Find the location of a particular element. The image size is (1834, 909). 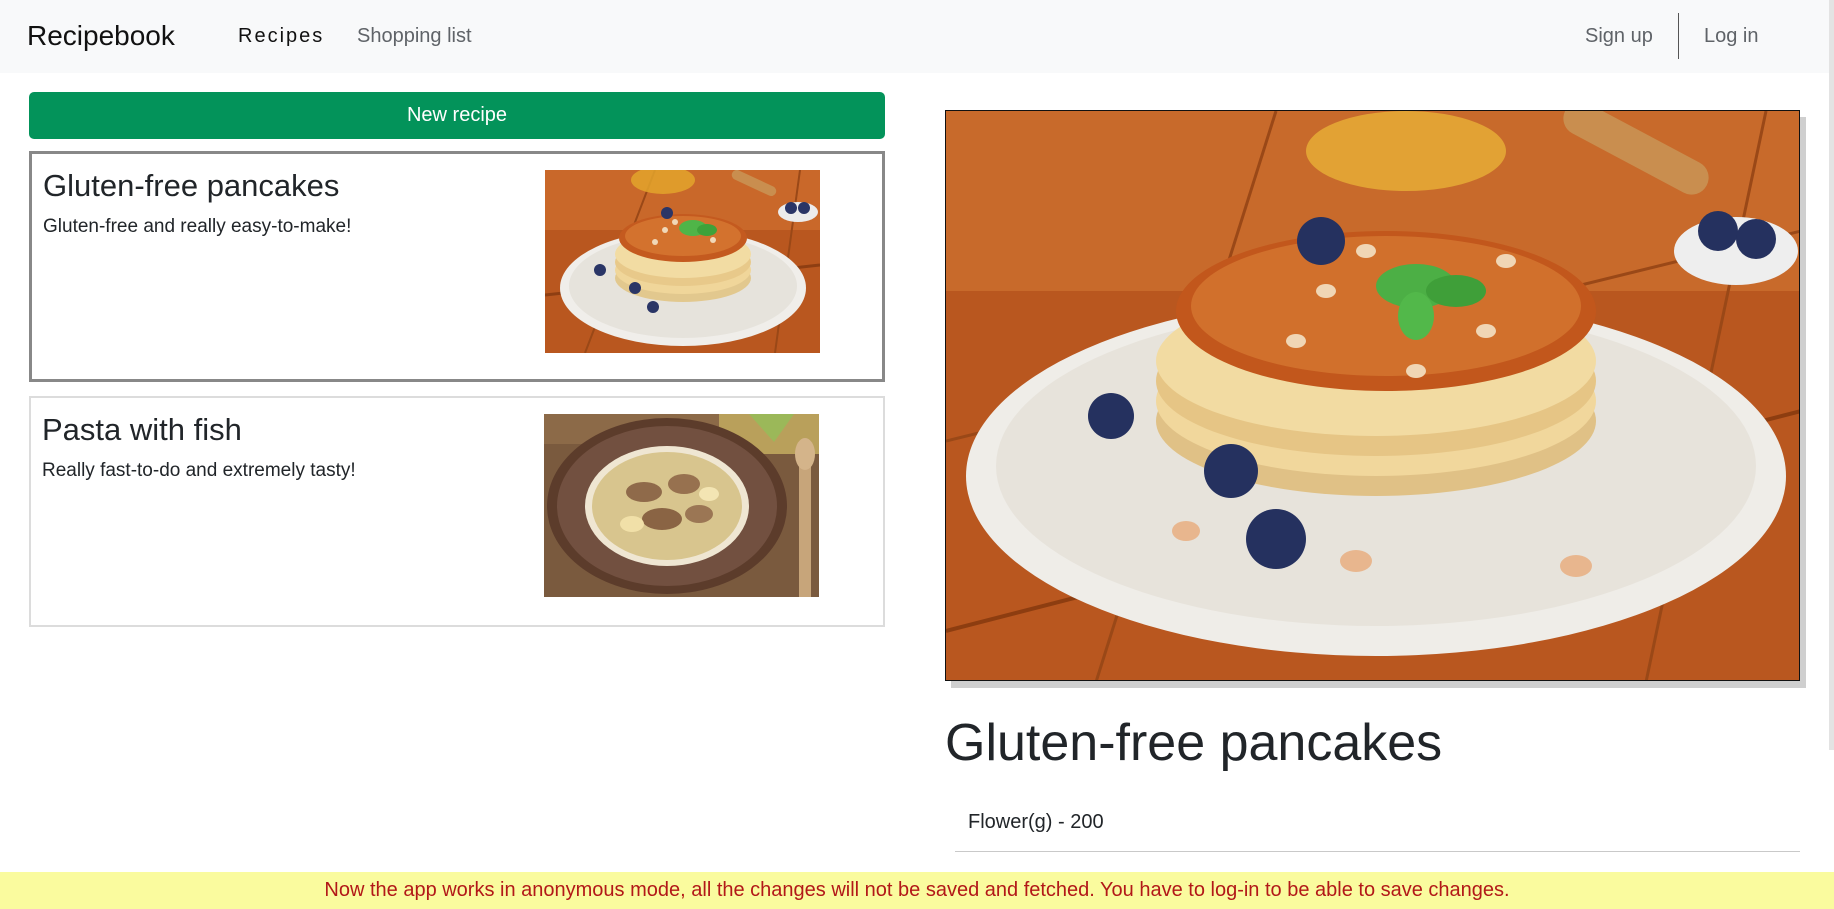

ingredient-text: Flower(g) - 200 is located at coordinates (1036, 822).